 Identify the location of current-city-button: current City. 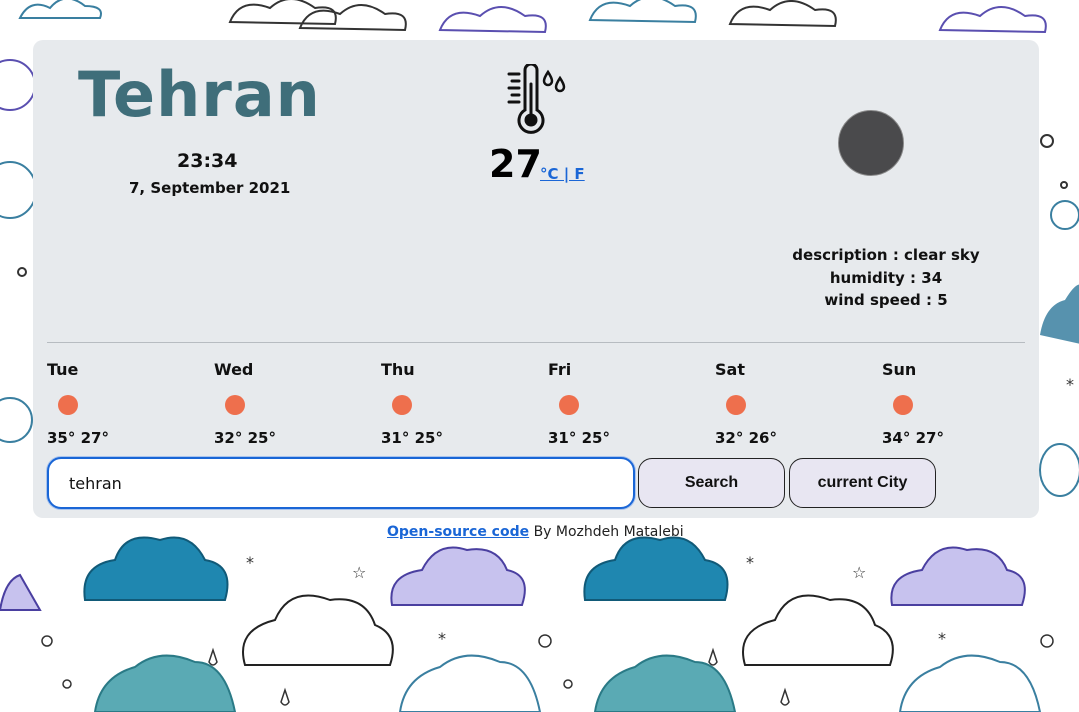
(862, 483).